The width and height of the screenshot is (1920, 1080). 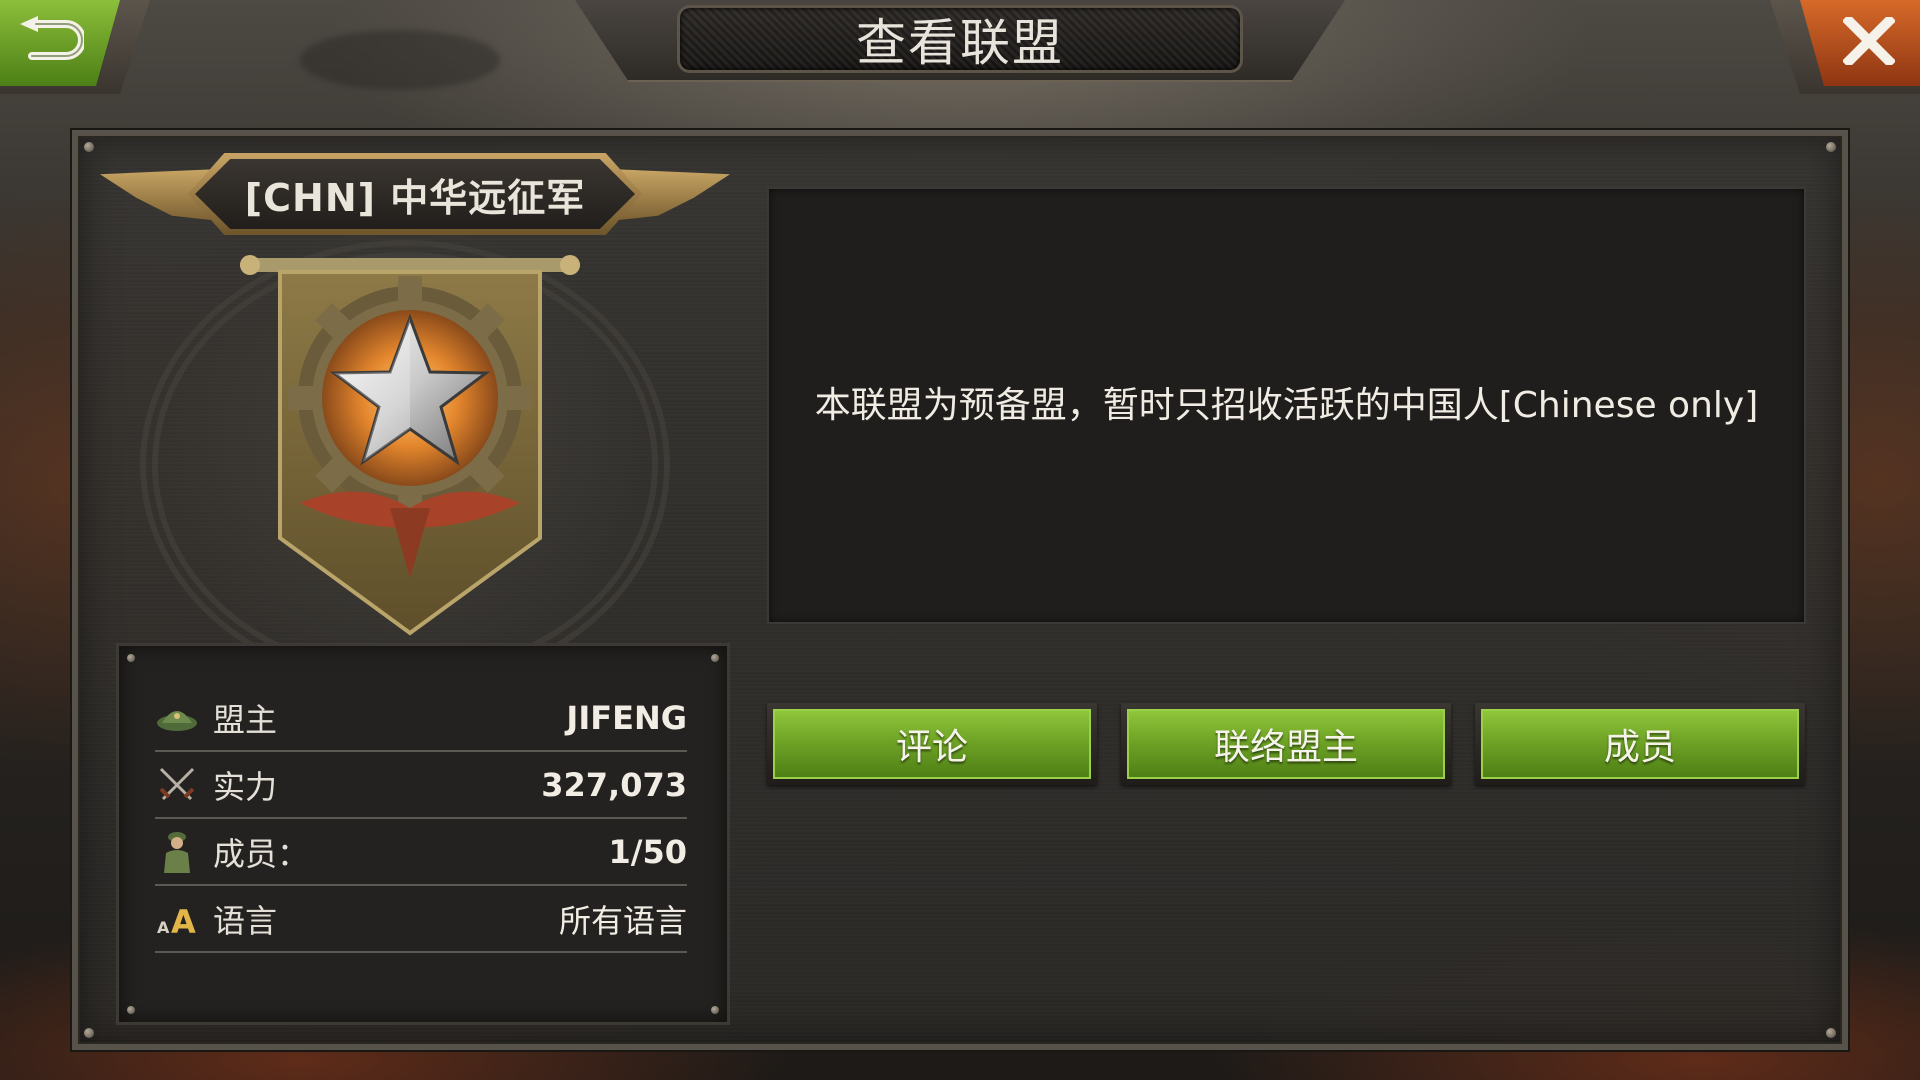 What do you see at coordinates (177, 852) in the screenshot?
I see `soldier-icon` at bounding box center [177, 852].